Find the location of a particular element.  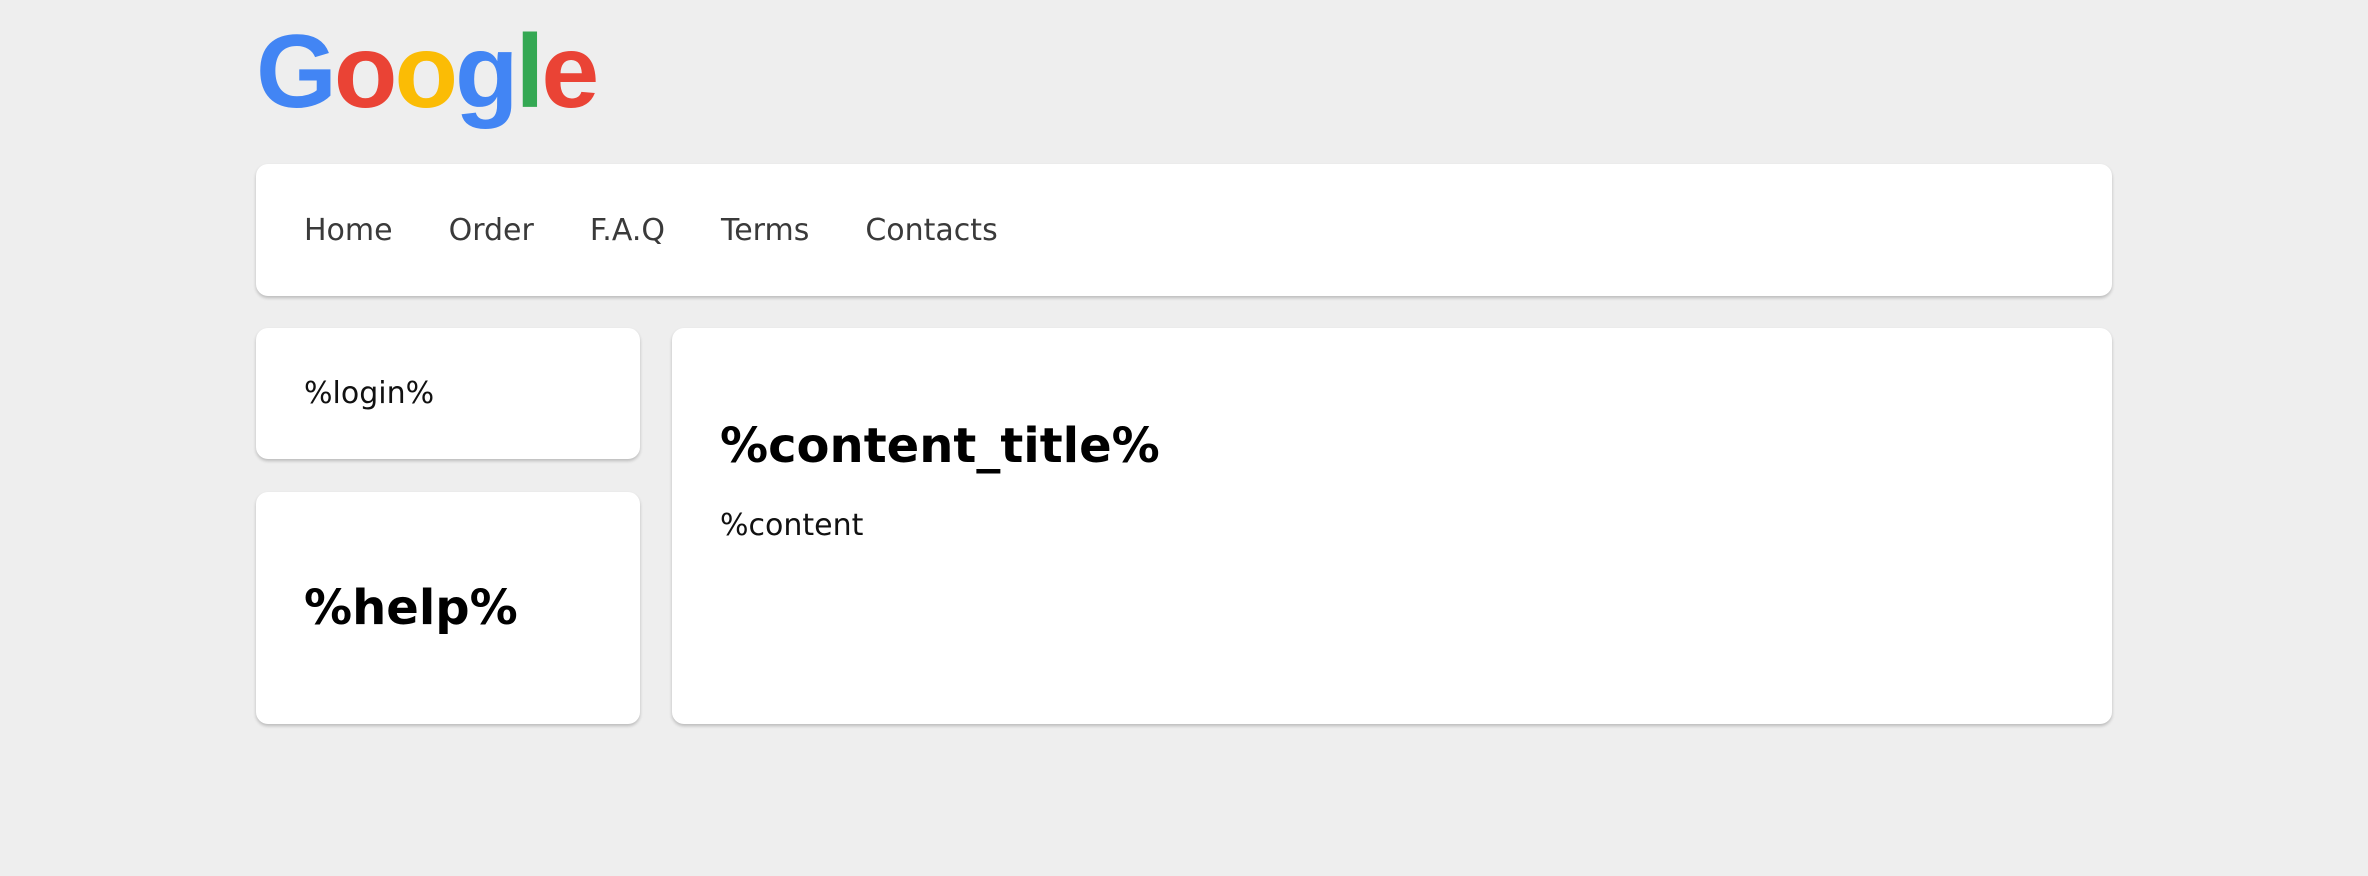

logo-letter-o1: o is located at coordinates (365, 72).